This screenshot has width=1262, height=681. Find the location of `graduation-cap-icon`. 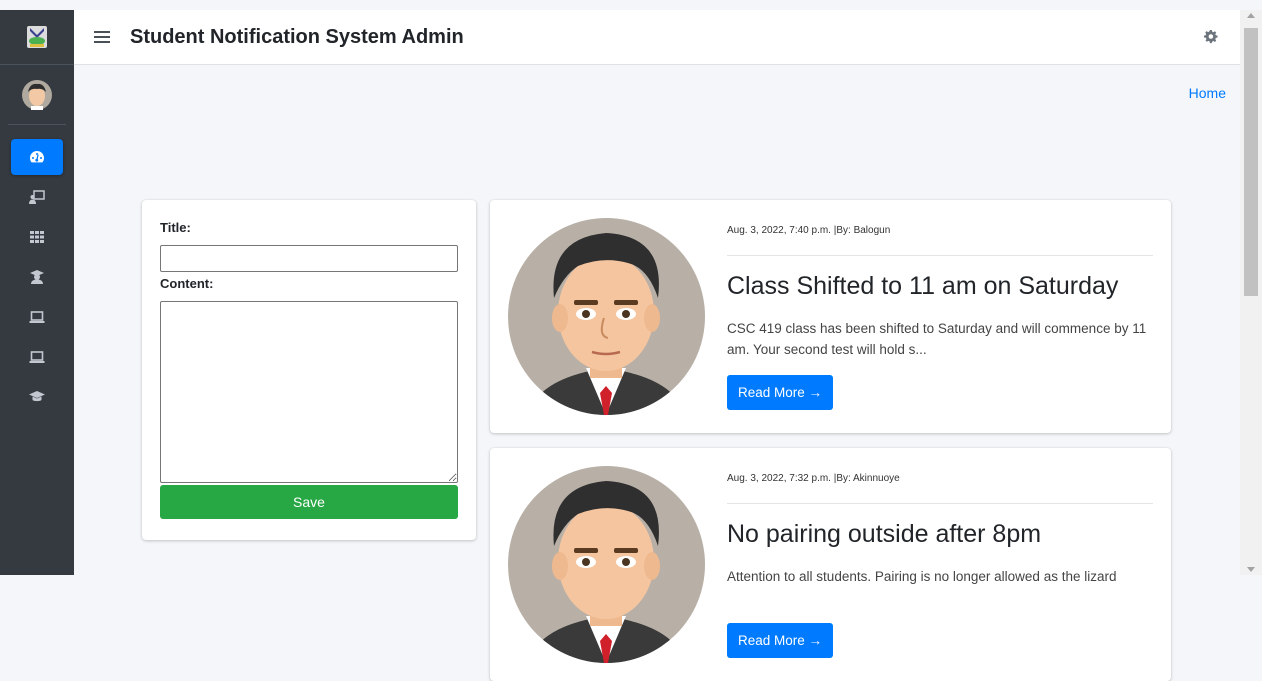

graduation-cap-icon is located at coordinates (37, 396).